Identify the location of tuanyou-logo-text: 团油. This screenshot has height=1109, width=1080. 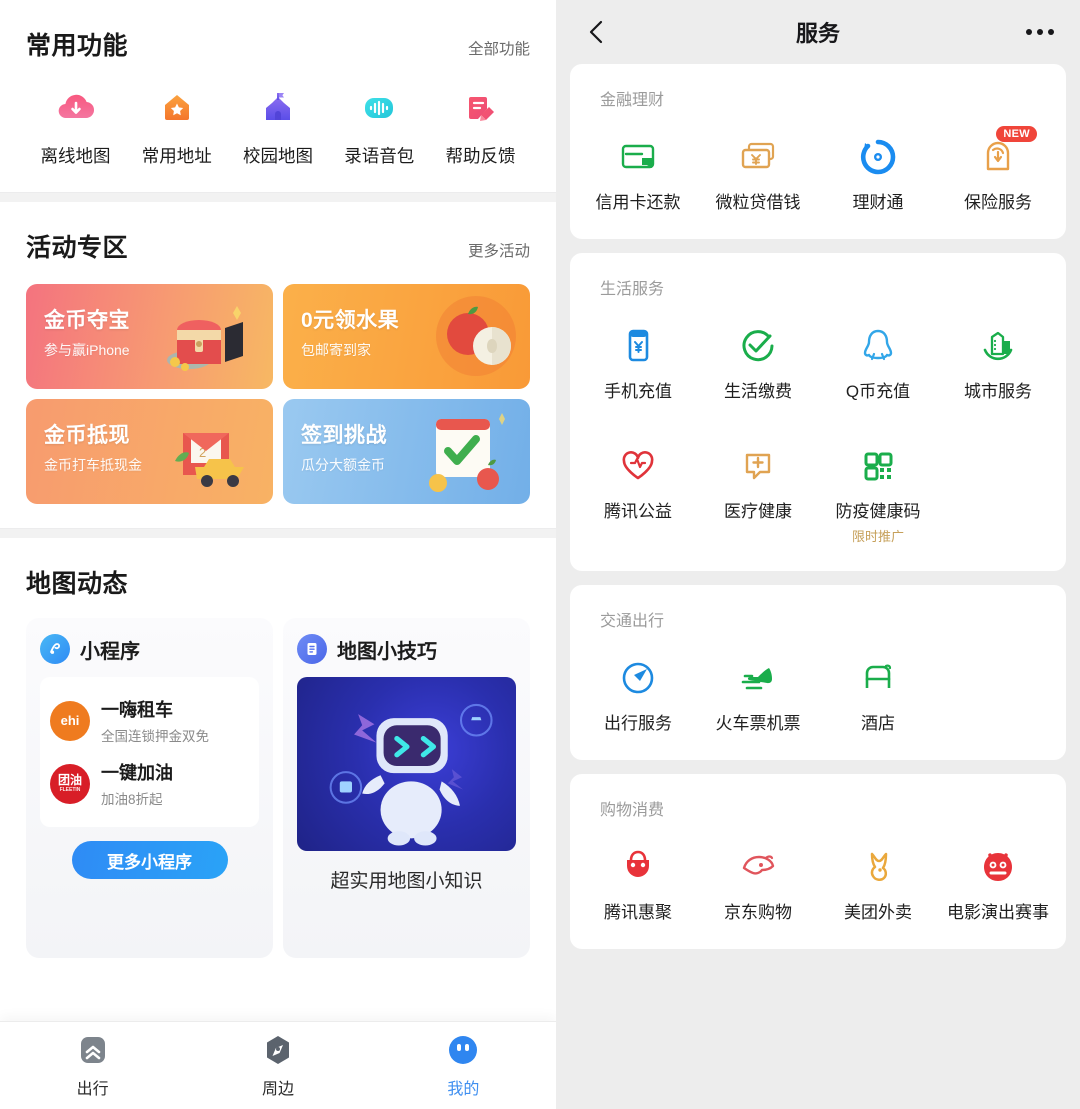
(69, 780).